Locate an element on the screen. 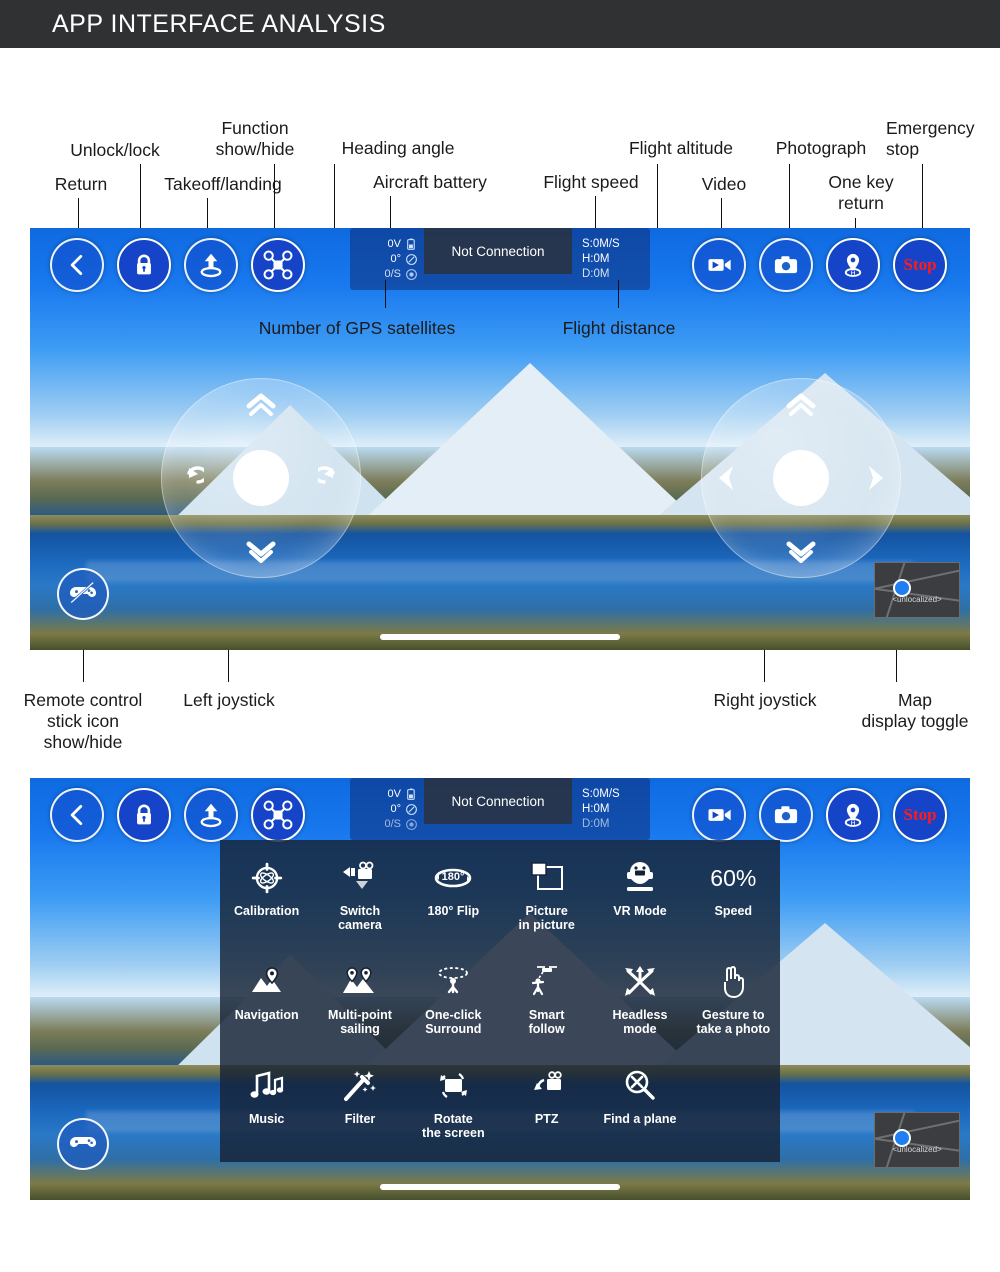 The height and width of the screenshot is (1272, 1000). heading-readout-2: 0° is located at coordinates (384, 809).